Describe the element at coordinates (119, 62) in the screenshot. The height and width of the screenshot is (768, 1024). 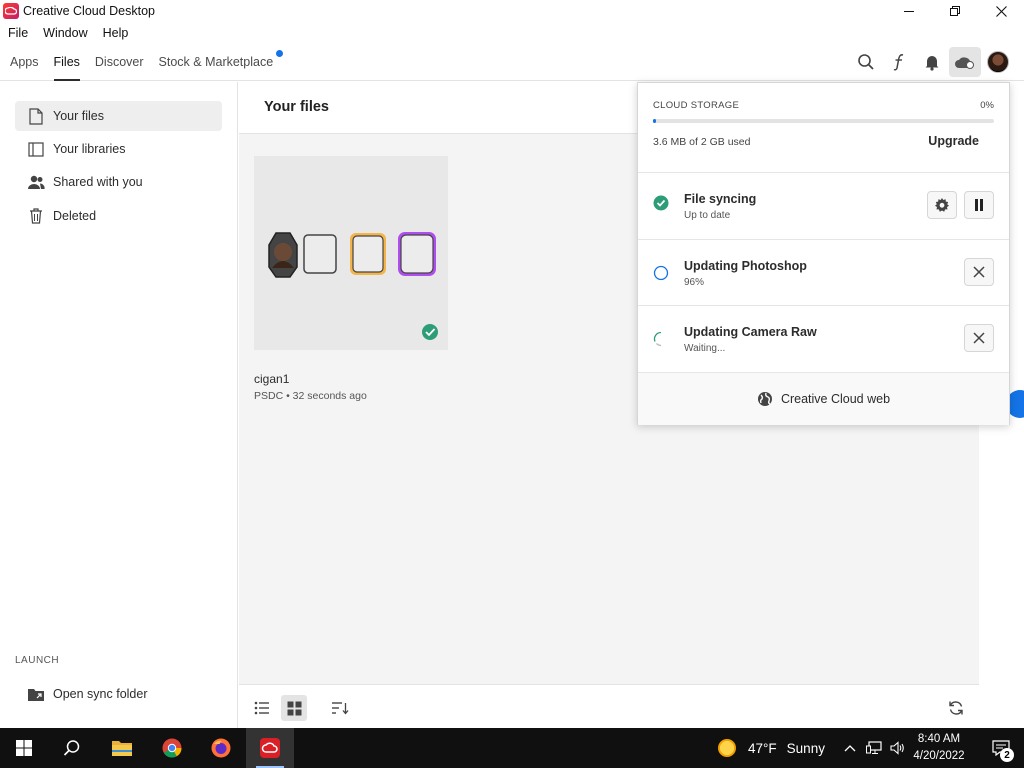
I see `tab-discover: Discover` at that location.